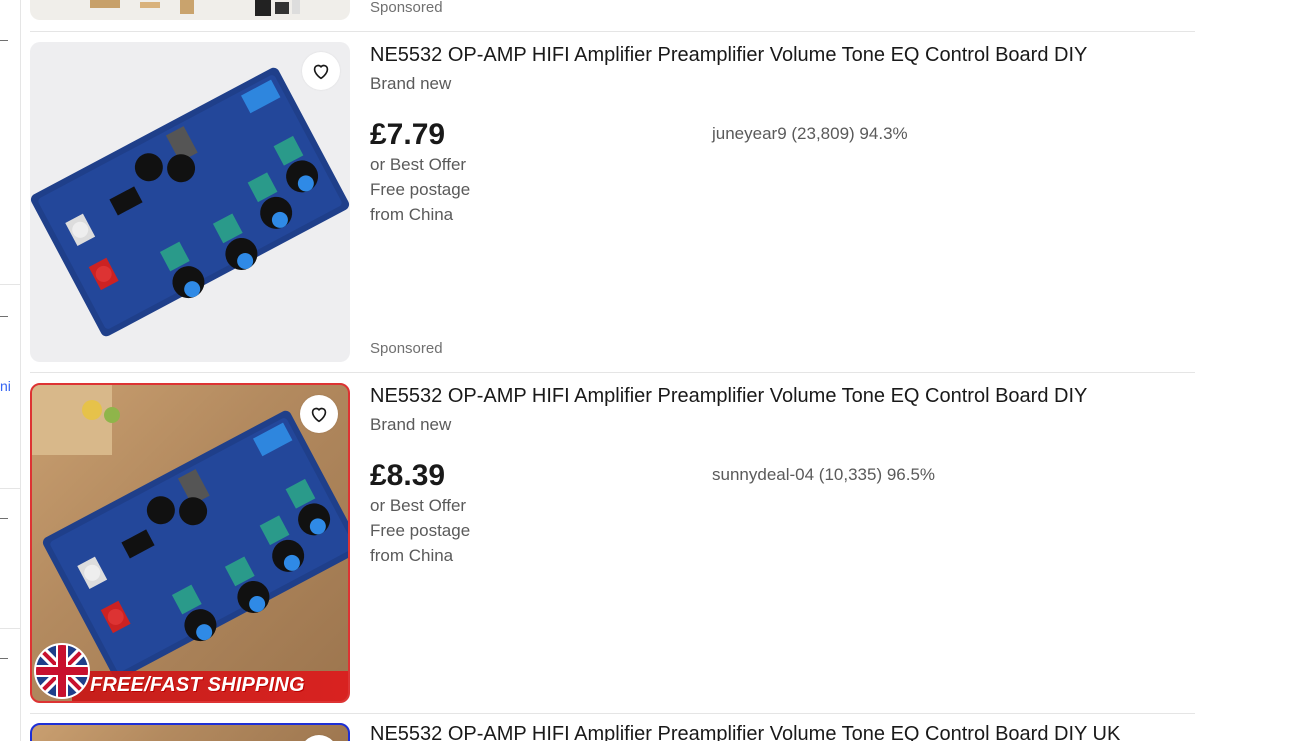 The height and width of the screenshot is (741, 1310). What do you see at coordinates (408, 475) in the screenshot?
I see `price: £8.39` at bounding box center [408, 475].